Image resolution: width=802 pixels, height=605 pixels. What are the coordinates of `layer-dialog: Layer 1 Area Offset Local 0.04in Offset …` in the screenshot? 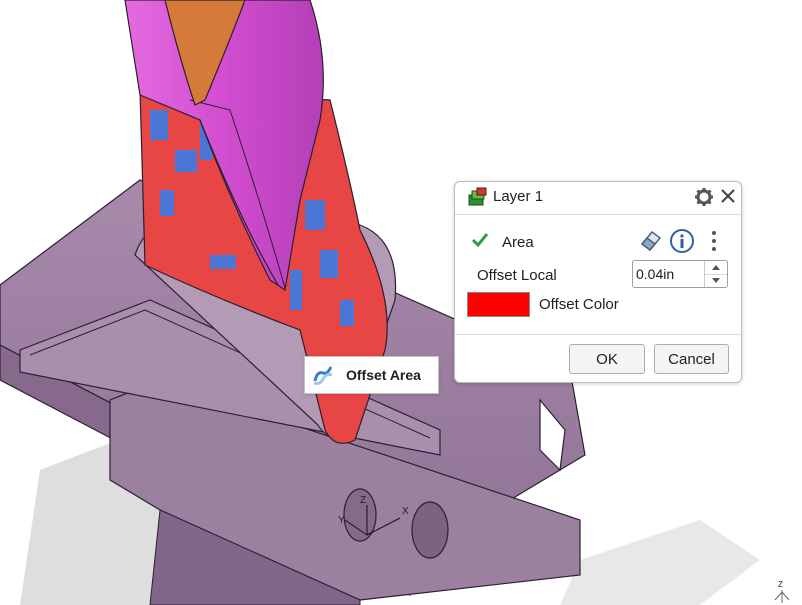 It's located at (598, 282).